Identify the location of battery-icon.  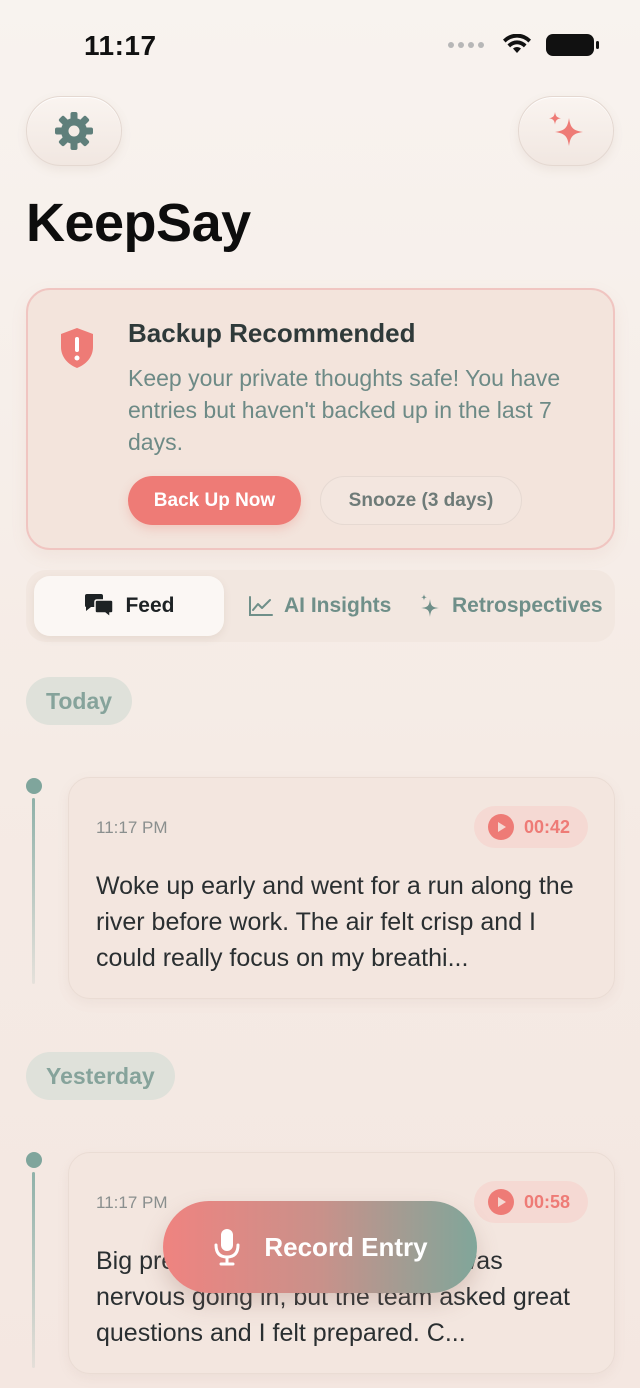
(572, 45).